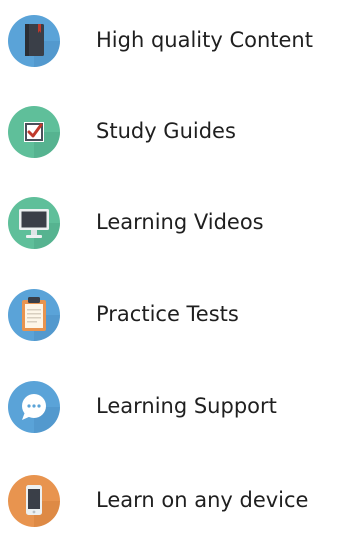 This screenshot has height=545, width=340. What do you see at coordinates (34, 501) in the screenshot?
I see `smartphone-icon` at bounding box center [34, 501].